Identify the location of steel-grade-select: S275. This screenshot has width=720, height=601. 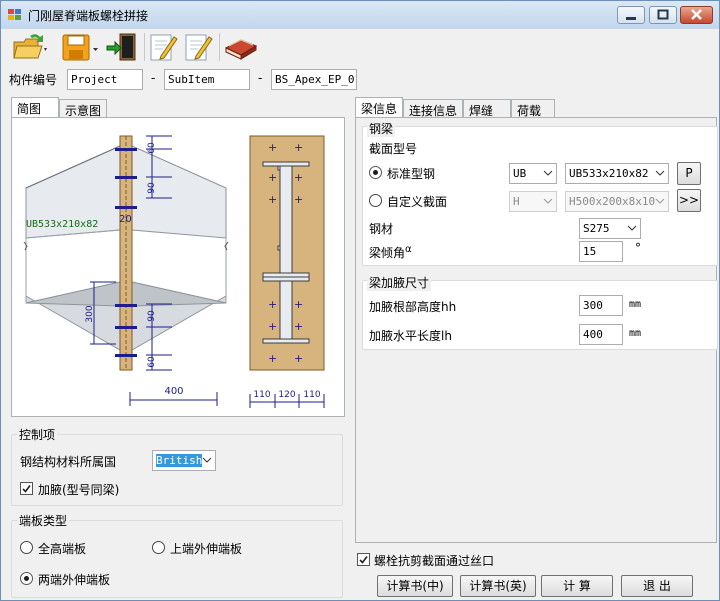
(610, 228).